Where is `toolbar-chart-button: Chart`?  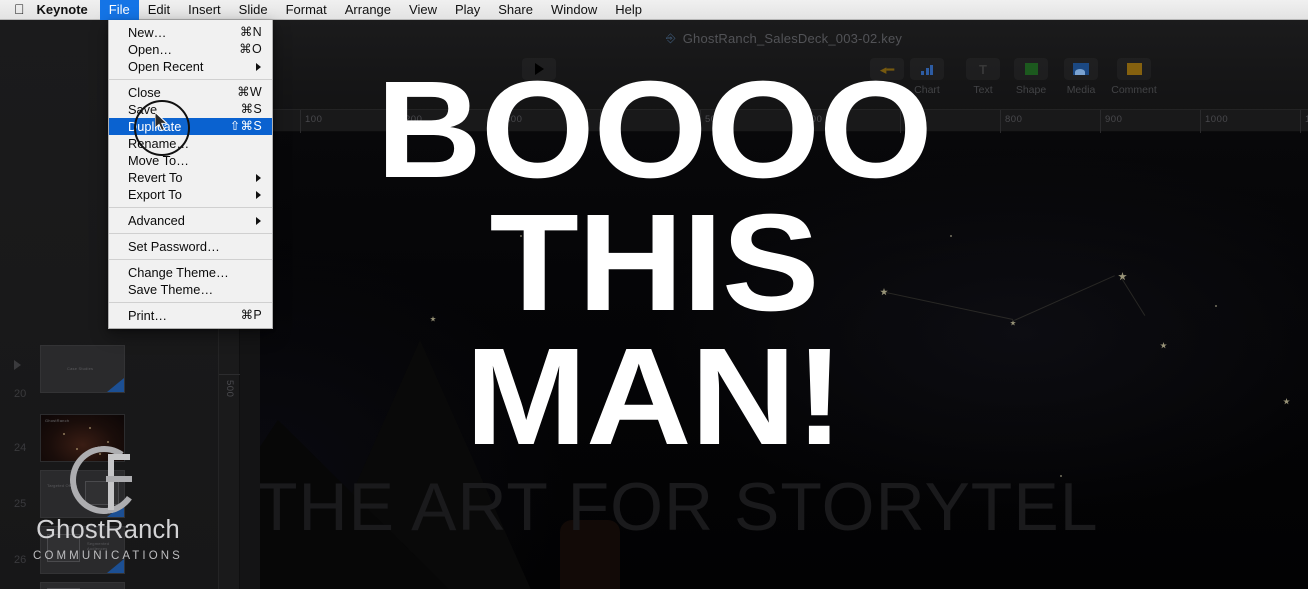
toolbar-chart-button: Chart is located at coordinates (927, 77).